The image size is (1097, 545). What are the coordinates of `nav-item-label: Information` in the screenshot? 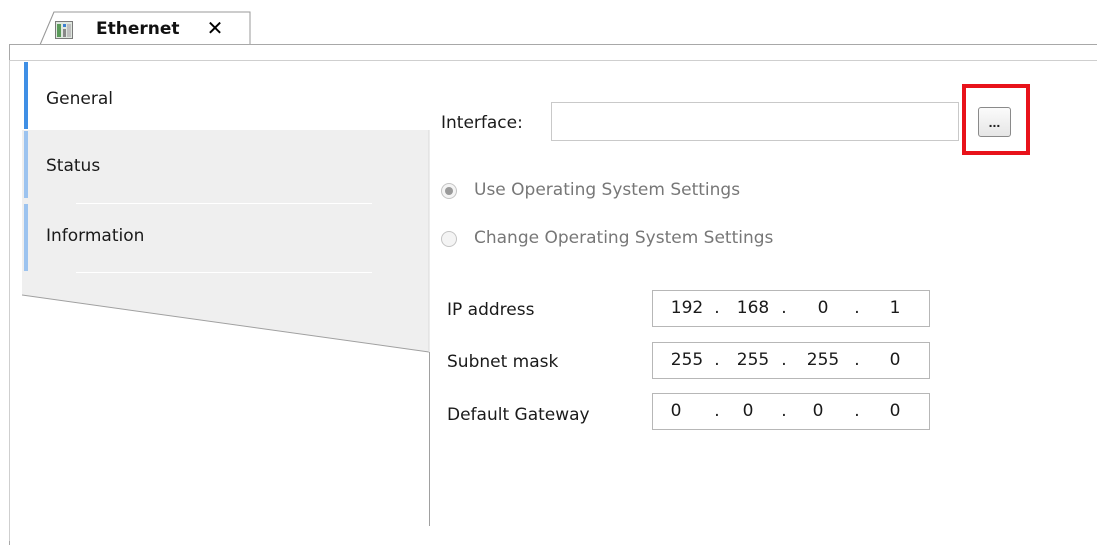 It's located at (95, 236).